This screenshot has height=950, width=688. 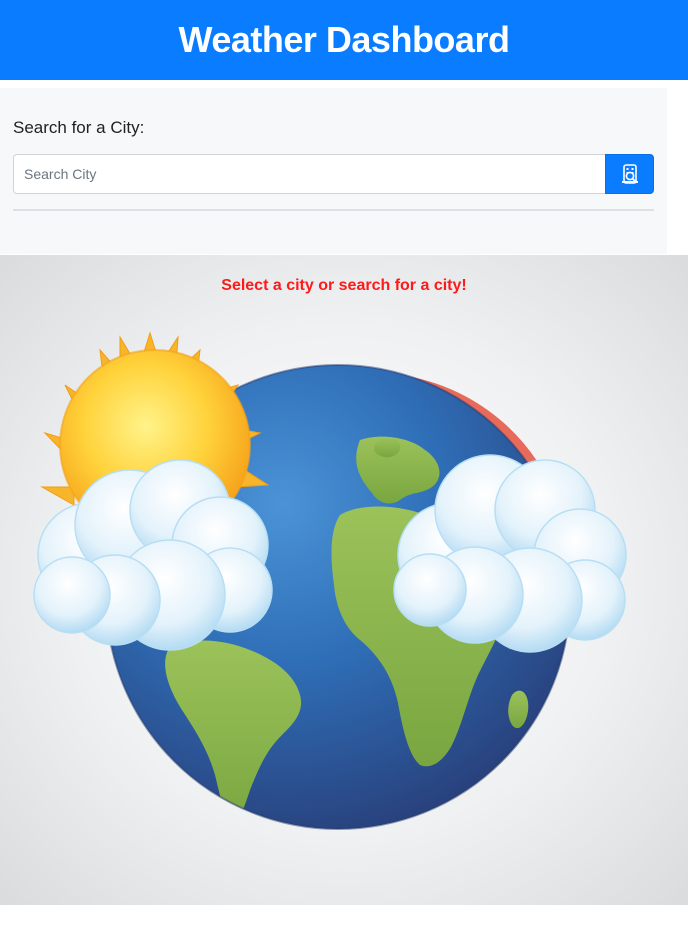 I want to click on search-label: Search for a City:, so click(x=79, y=127).